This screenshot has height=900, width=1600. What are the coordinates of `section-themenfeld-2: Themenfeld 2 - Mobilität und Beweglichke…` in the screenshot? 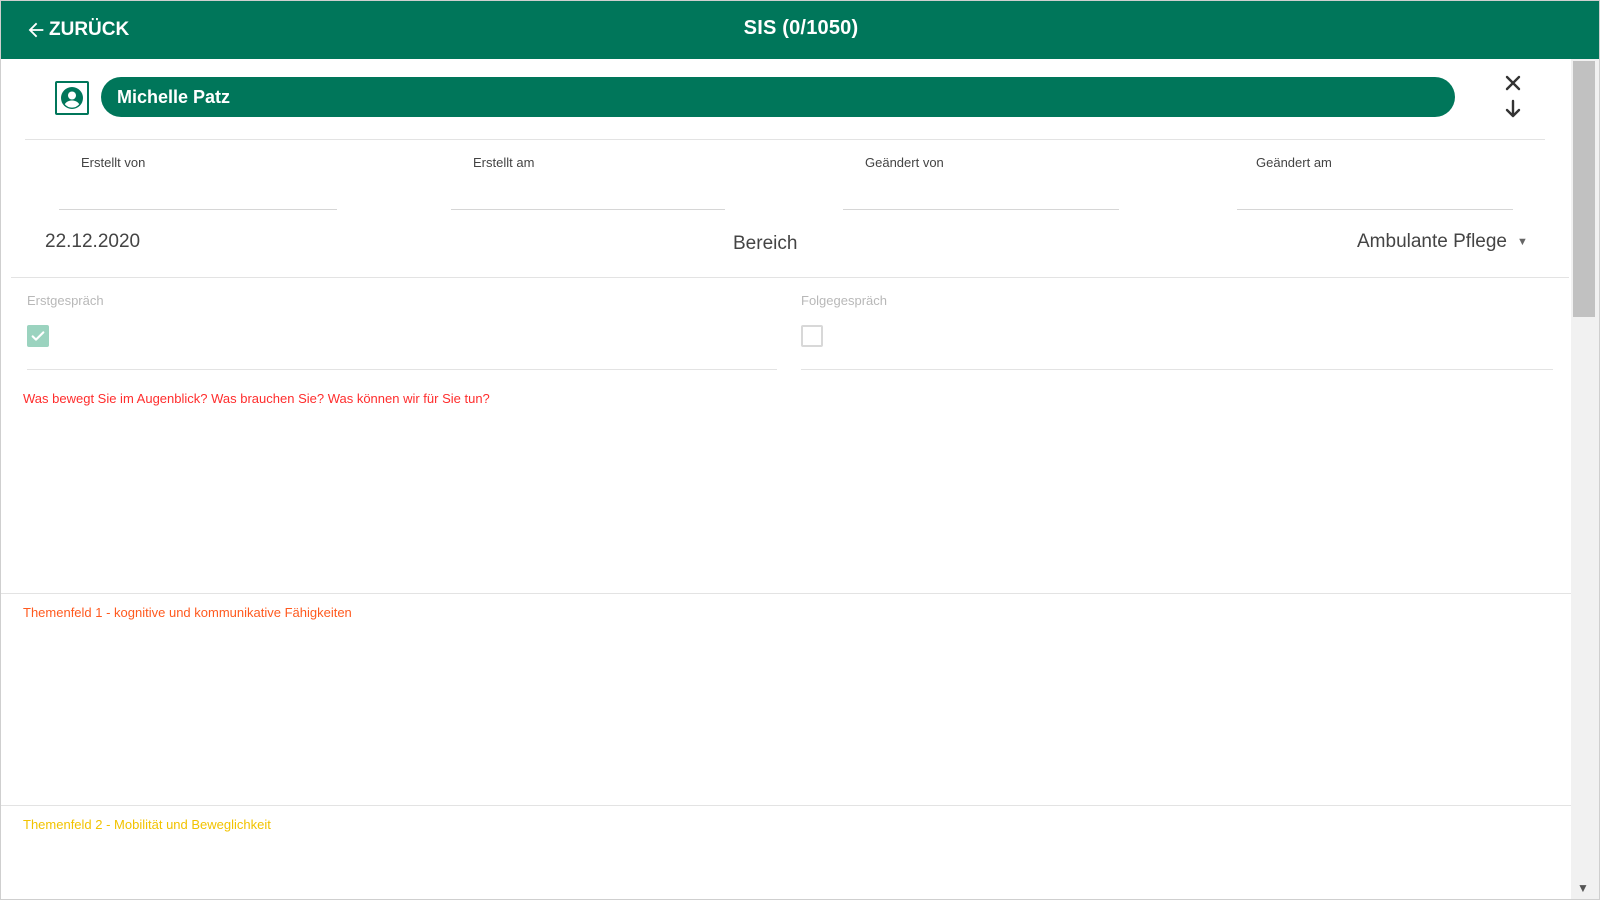 It's located at (786, 855).